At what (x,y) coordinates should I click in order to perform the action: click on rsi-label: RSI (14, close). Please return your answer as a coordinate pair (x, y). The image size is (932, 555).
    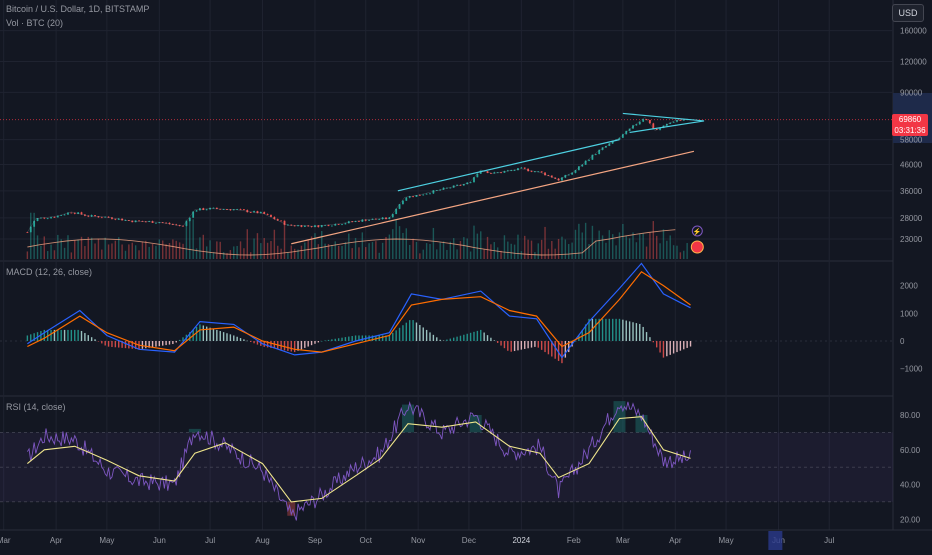
    Looking at the image, I should click on (36, 407).